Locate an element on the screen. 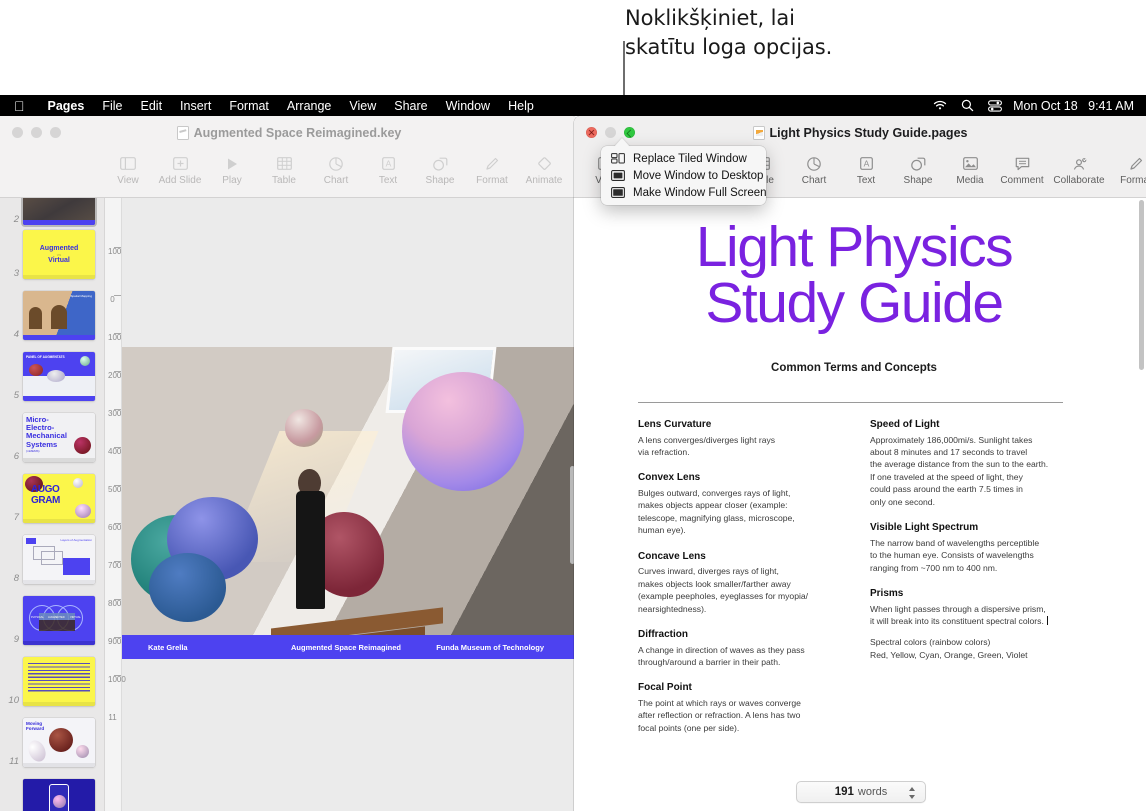  term-heading: Prisms is located at coordinates (887, 594).